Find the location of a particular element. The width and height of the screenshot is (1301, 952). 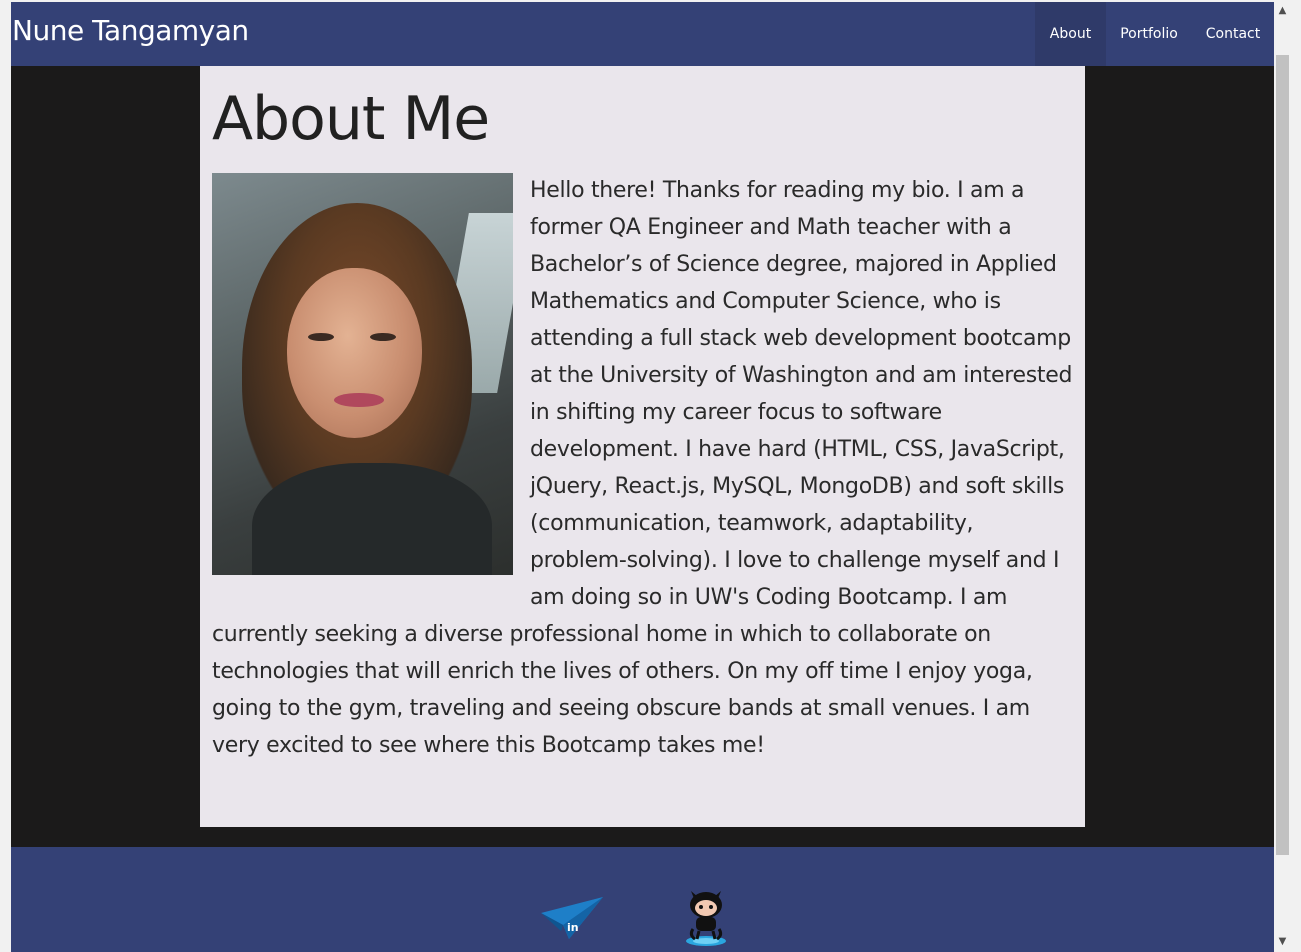

navbar: Nune Tangamyan About Portfolio Contact is located at coordinates (642, 34).